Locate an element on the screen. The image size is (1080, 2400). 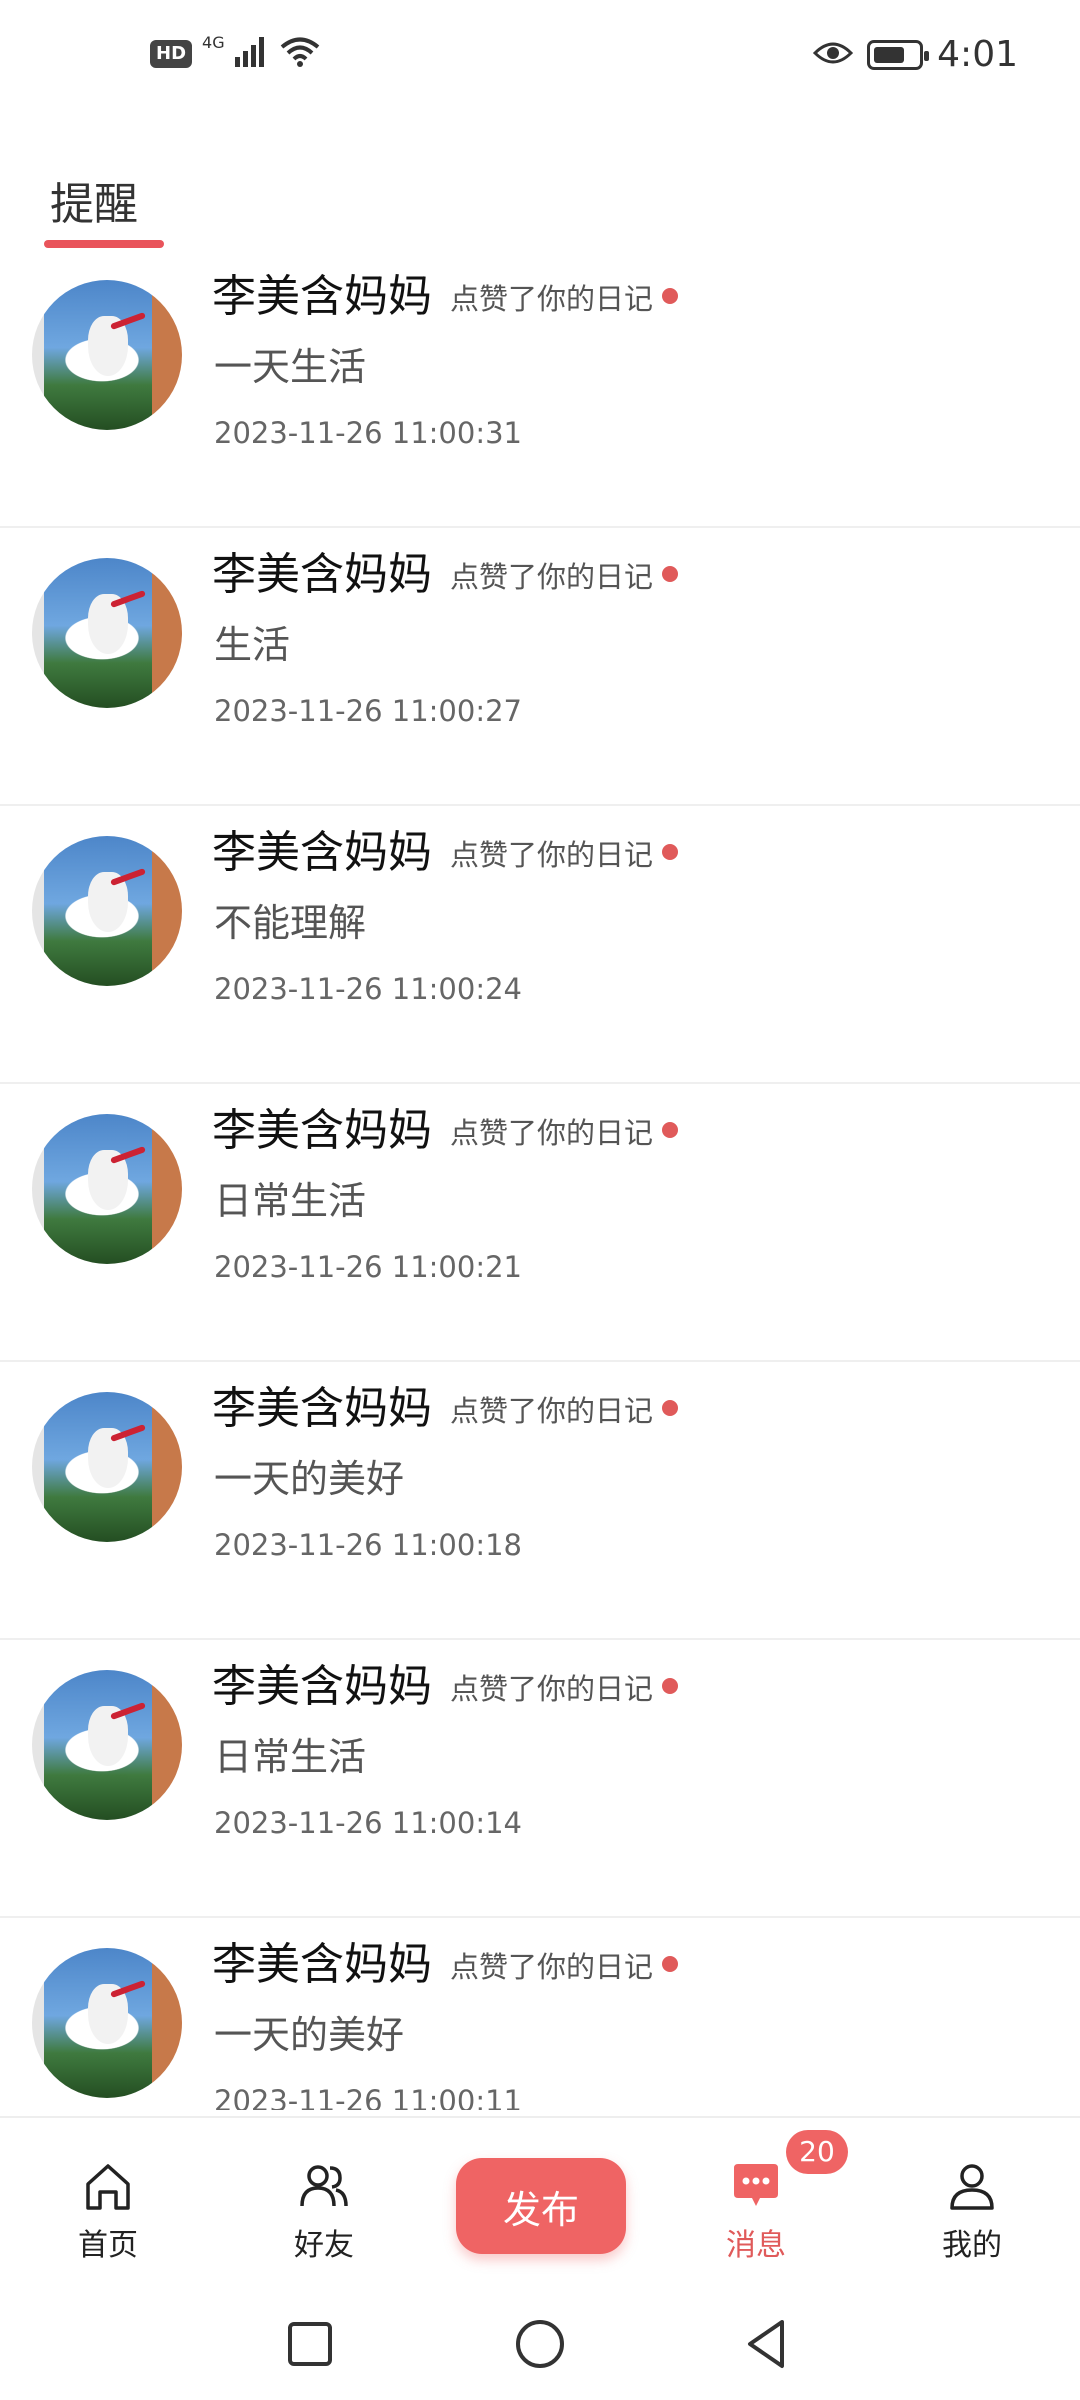
bottom-nav: 首页 好友 发布 消息 20 我的 is located at coordinates (540, 2201).